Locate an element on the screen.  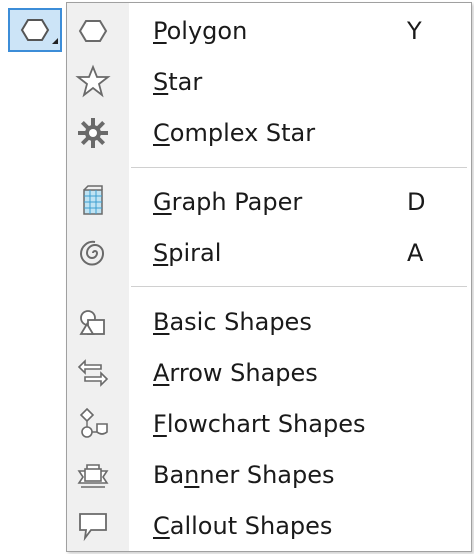
menu-item-polygon: Polygon Y is located at coordinates (269, 31).